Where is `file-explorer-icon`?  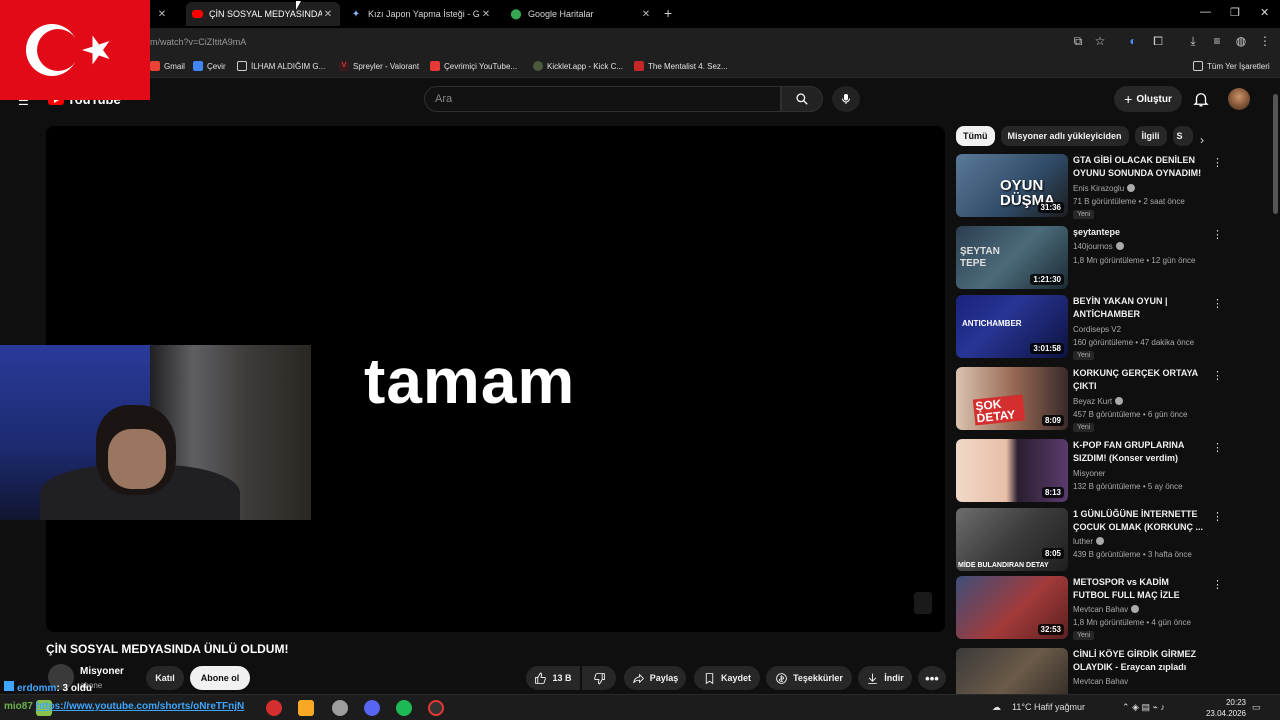
file-explorer-icon is located at coordinates (306, 708).